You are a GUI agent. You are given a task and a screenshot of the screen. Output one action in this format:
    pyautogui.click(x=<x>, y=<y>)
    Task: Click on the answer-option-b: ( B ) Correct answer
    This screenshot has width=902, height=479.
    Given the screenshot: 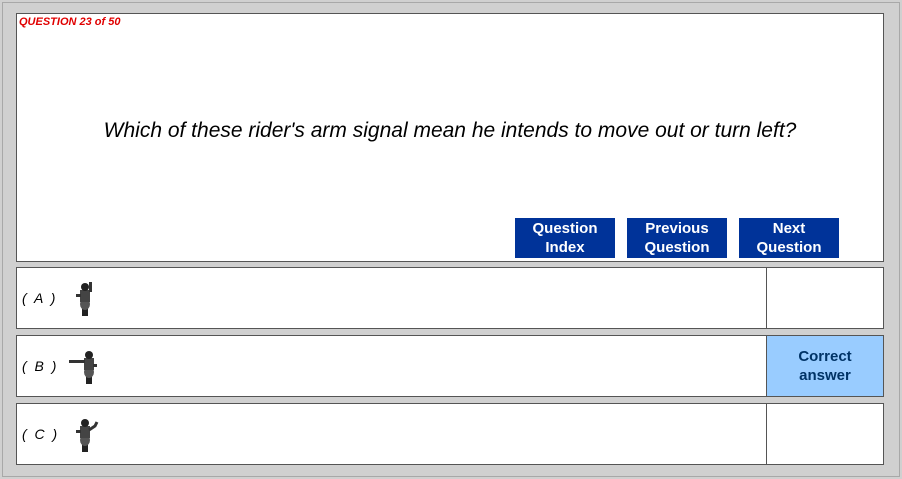 What is the action you would take?
    pyautogui.click(x=450, y=366)
    